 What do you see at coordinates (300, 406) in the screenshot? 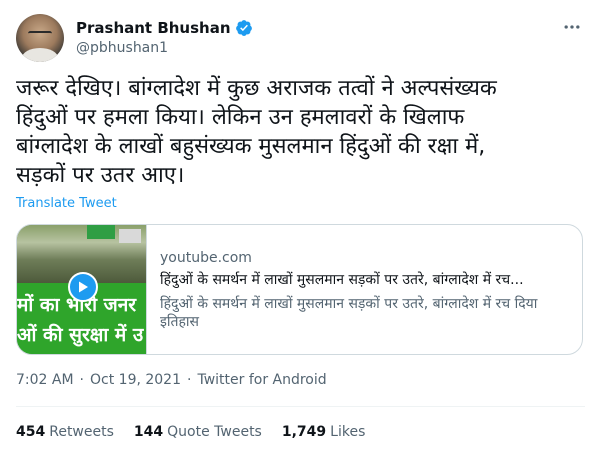
I see `divider` at bounding box center [300, 406].